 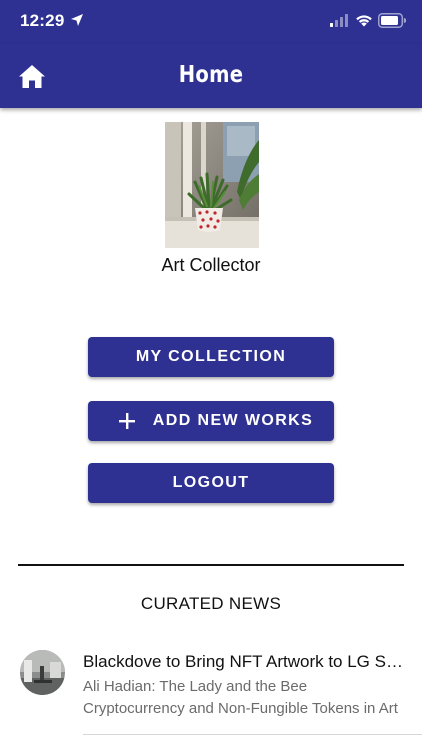 I want to click on page-title: Home, so click(x=211, y=75).